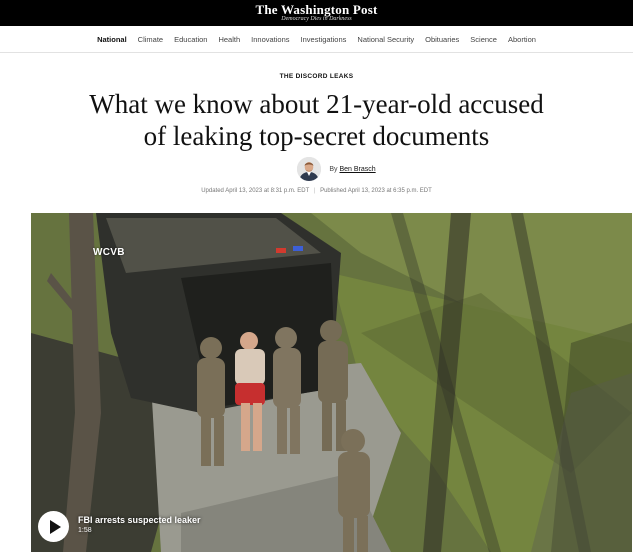 This screenshot has width=633, height=556. Describe the element at coordinates (85, 530) in the screenshot. I see `video-duration: 1:58` at that location.